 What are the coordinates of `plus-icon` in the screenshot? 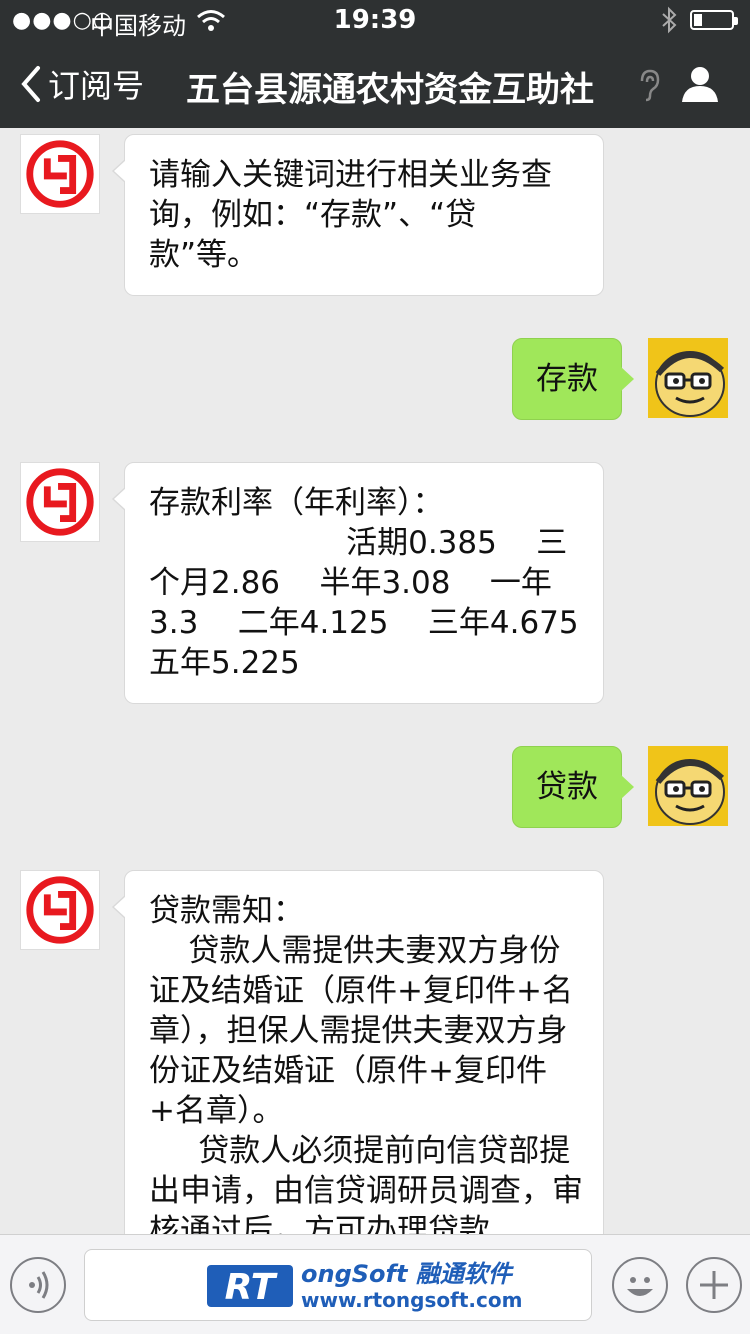 It's located at (714, 1285).